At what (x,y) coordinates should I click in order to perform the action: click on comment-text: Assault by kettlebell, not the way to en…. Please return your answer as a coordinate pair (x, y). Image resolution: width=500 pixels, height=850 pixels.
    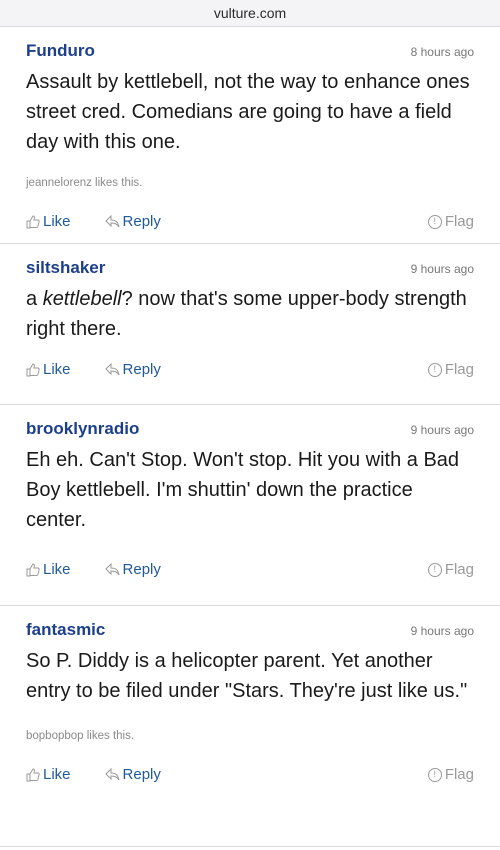
    Looking at the image, I should click on (248, 112).